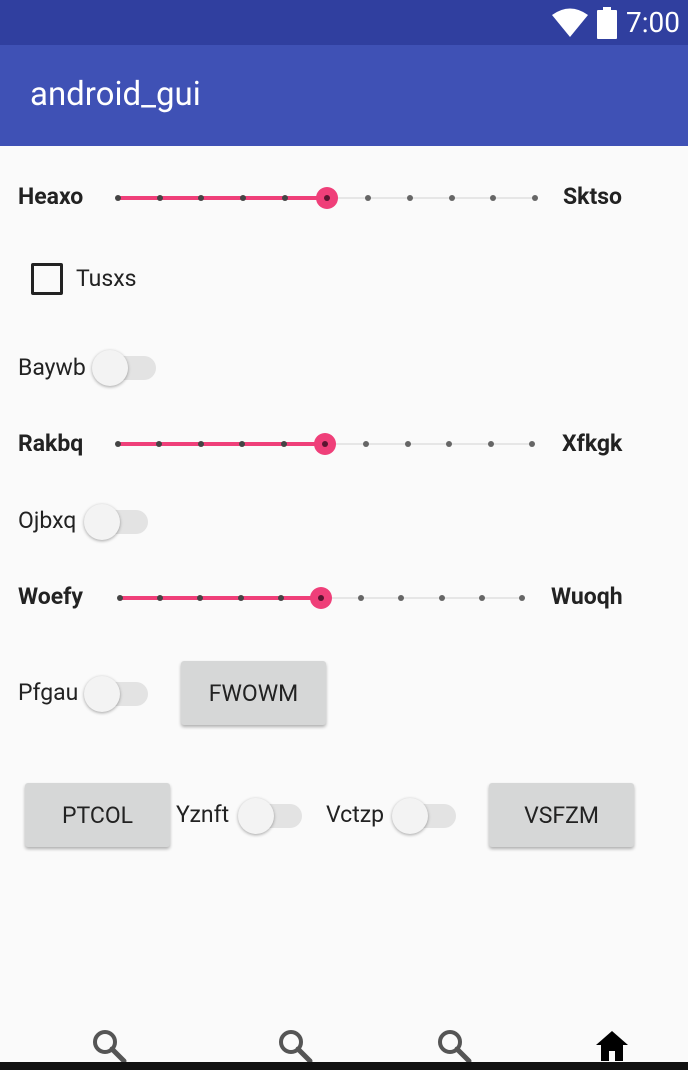 The image size is (688, 1070). Describe the element at coordinates (653, 22) in the screenshot. I see `status-time: 7:00` at that location.